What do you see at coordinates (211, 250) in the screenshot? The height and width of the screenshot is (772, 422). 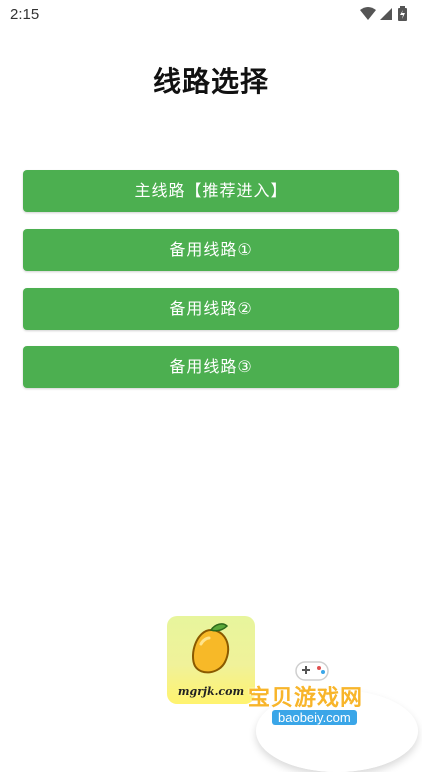 I see `backup-route-1-button: 备用线路①` at bounding box center [211, 250].